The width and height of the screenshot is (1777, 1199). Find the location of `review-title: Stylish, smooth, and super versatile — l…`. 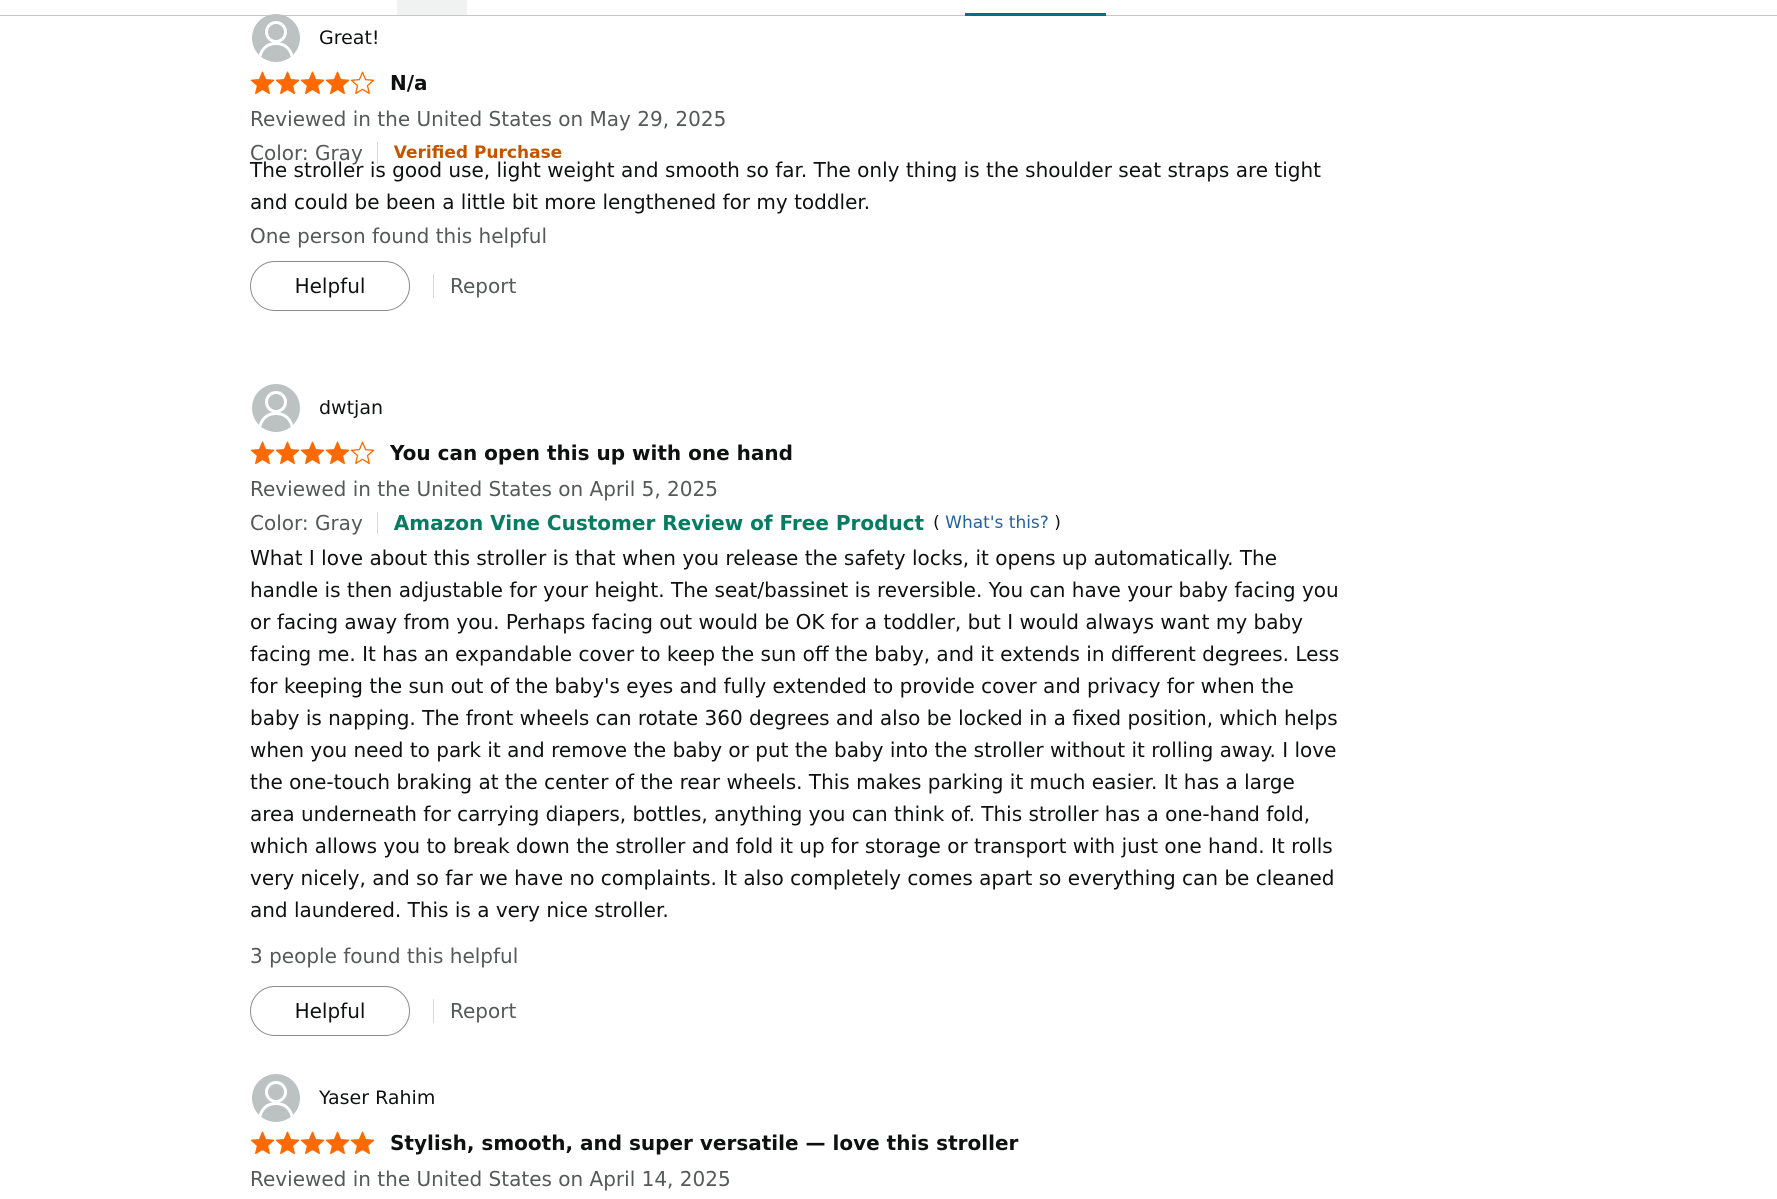

review-title: Stylish, smooth, and super versatile — l… is located at coordinates (704, 1143).